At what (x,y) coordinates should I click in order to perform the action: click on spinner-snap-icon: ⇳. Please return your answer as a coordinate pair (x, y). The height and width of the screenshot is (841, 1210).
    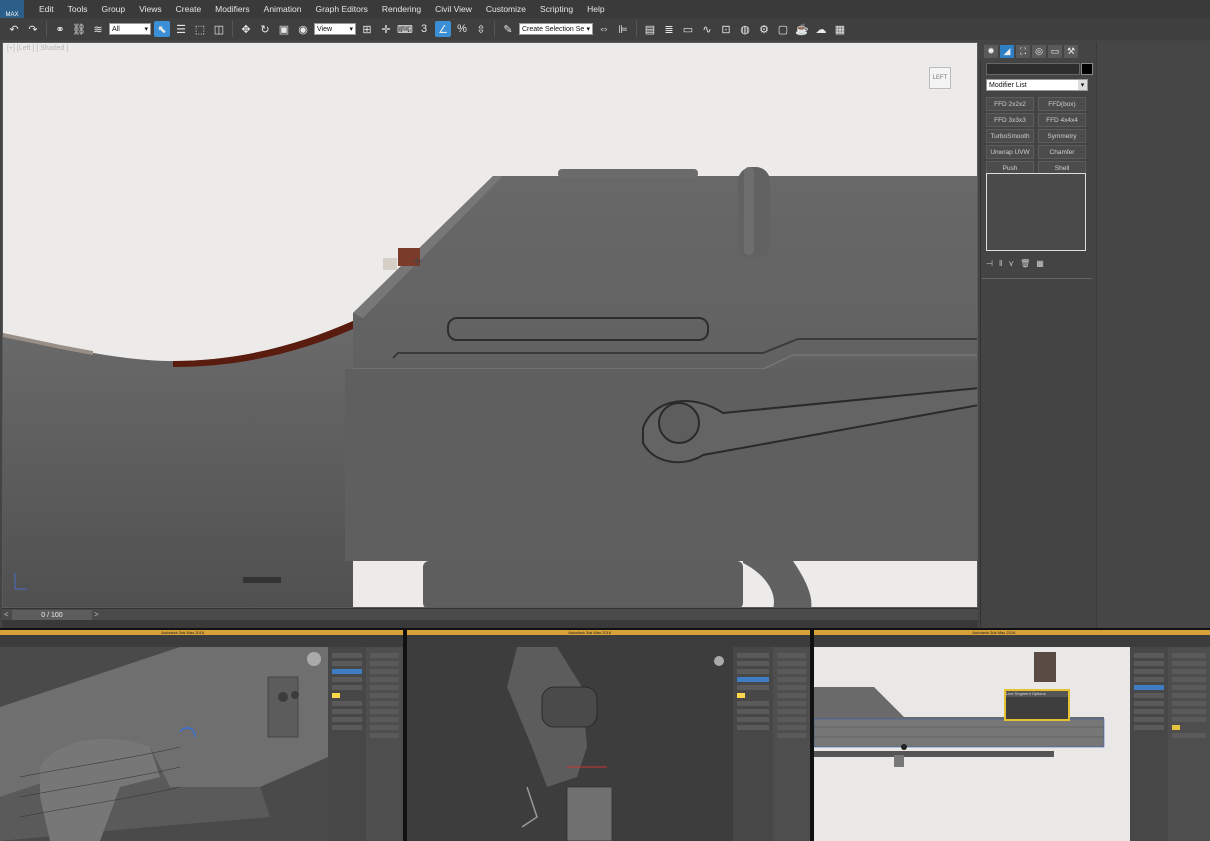
    Looking at the image, I should click on (481, 29).